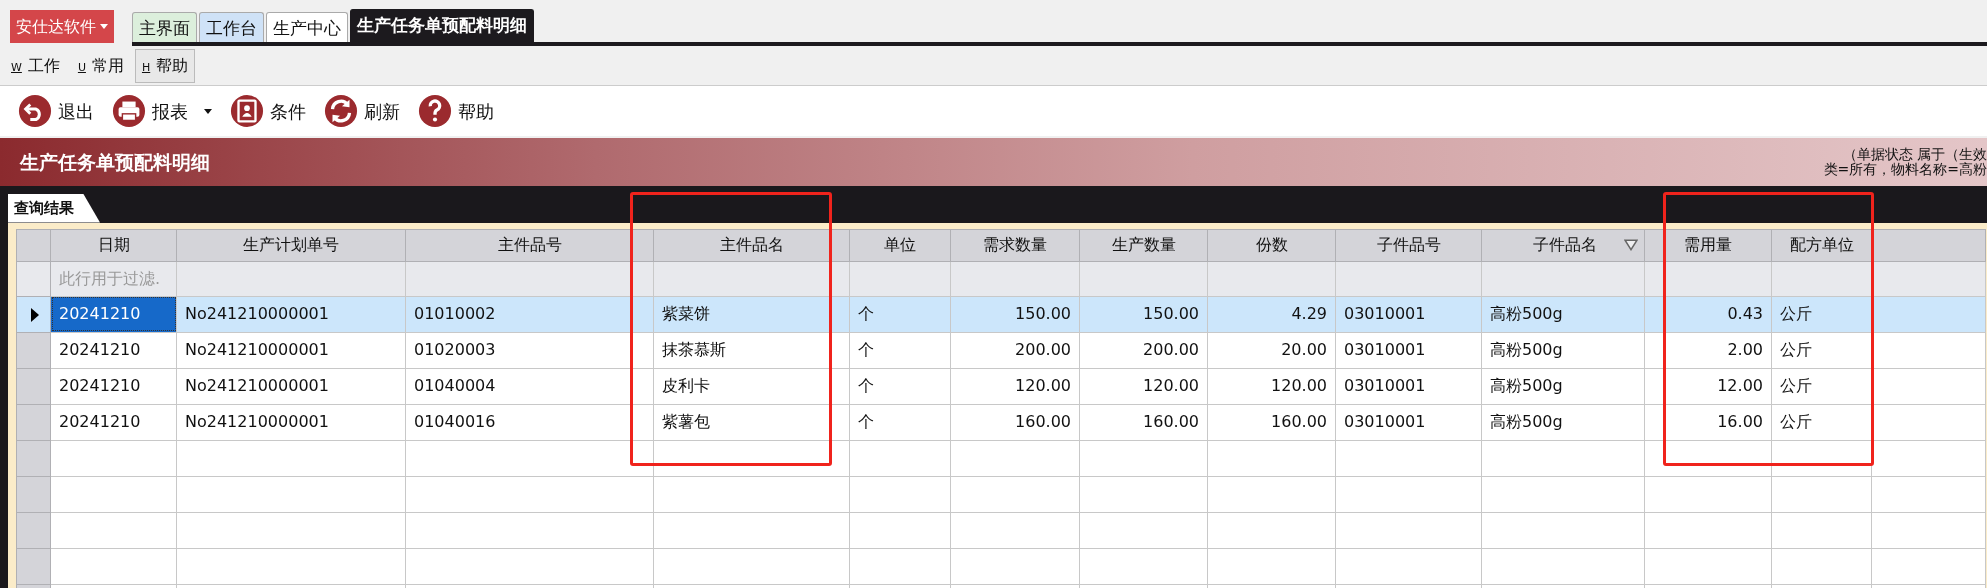  Describe the element at coordinates (129, 111) in the screenshot. I see `printer-icon` at that location.